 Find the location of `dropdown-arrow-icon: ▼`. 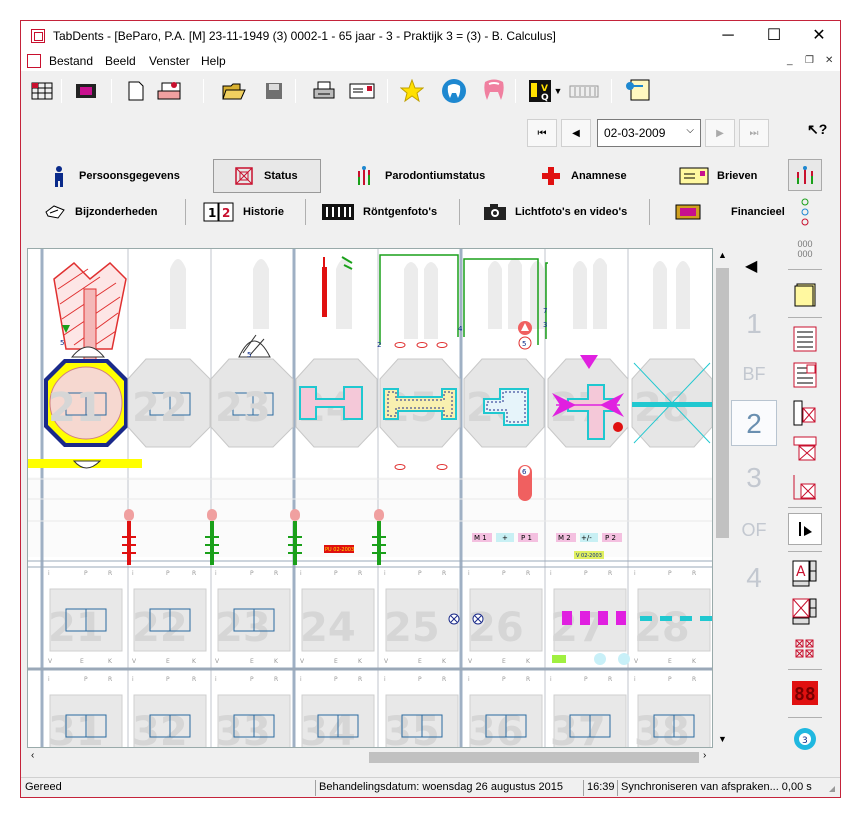

dropdown-arrow-icon: ▼ is located at coordinates (558, 91).